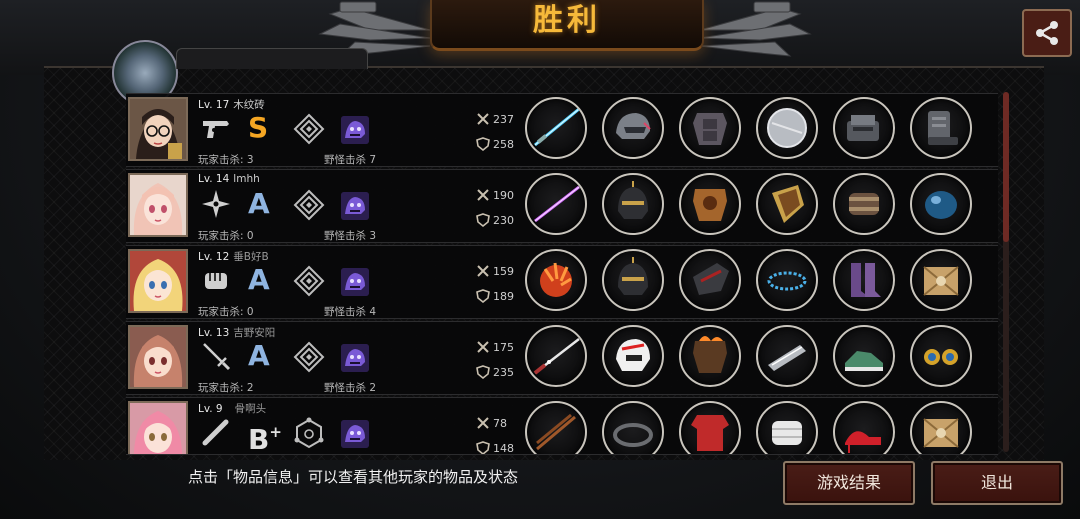 The height and width of the screenshot is (519, 1080). I want to click on performance-grade: B+, so click(265, 434).